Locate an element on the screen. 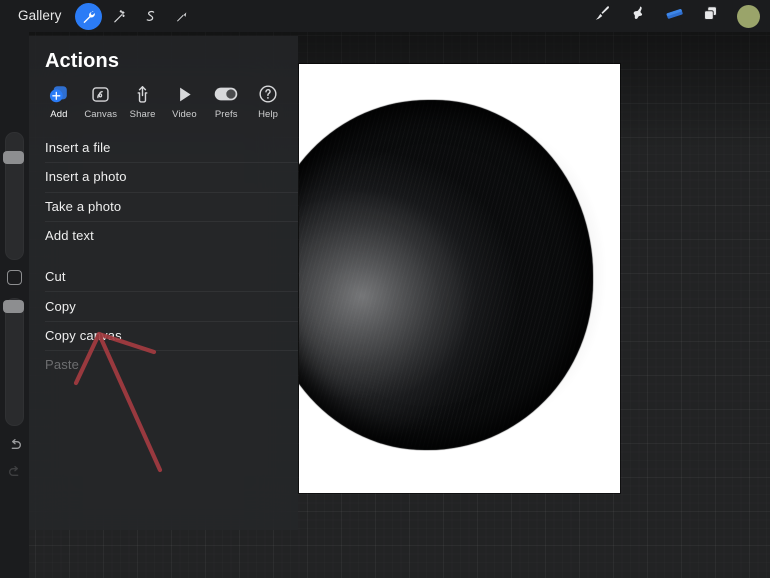 Image resolution: width=770 pixels, height=578 pixels. selection-button is located at coordinates (150, 16).